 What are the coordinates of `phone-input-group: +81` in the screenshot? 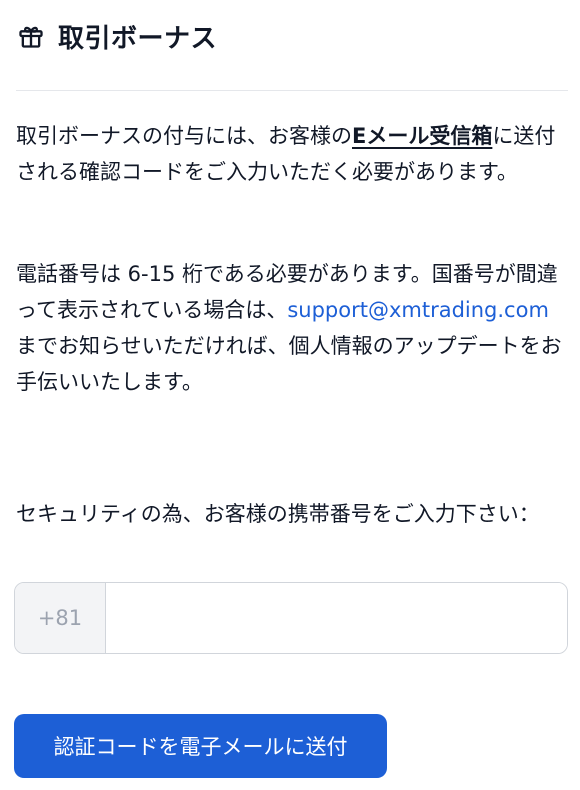 It's located at (291, 618).